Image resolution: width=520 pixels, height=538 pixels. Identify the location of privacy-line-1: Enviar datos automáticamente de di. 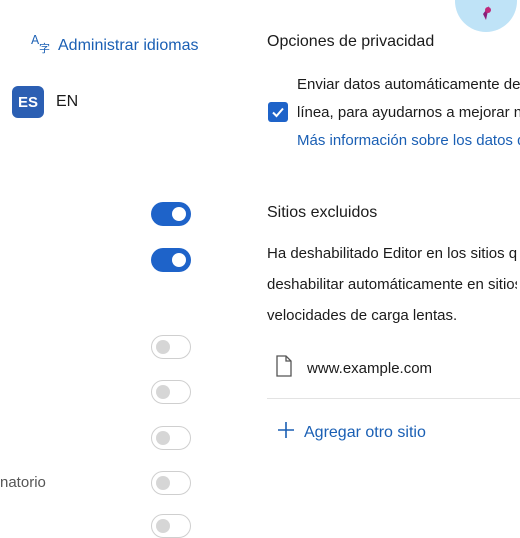
(408, 84).